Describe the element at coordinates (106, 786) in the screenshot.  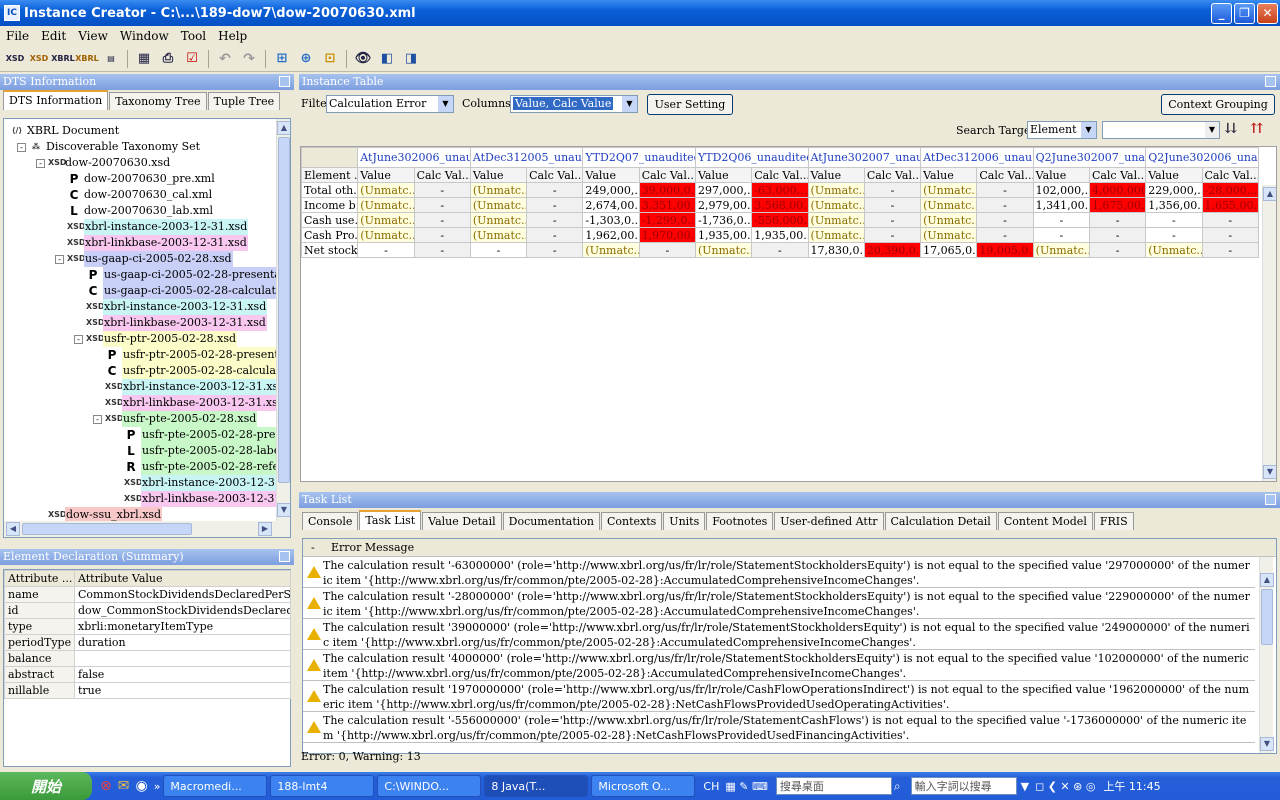
I see `quicklaunch-icon: ⊗` at that location.